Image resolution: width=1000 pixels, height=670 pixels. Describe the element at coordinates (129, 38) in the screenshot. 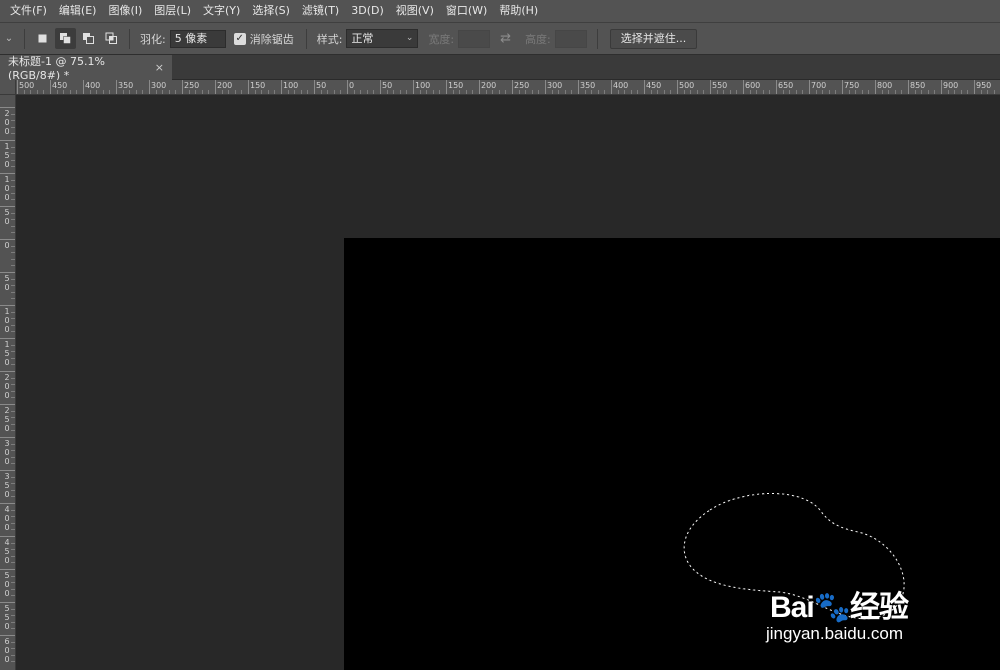

I see `divider` at that location.